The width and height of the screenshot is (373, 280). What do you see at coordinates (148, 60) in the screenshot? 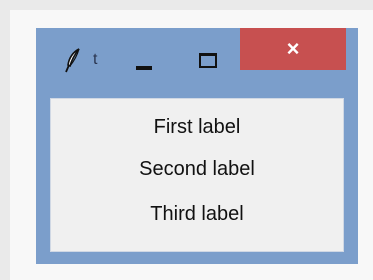
I see `minimize-button` at bounding box center [148, 60].